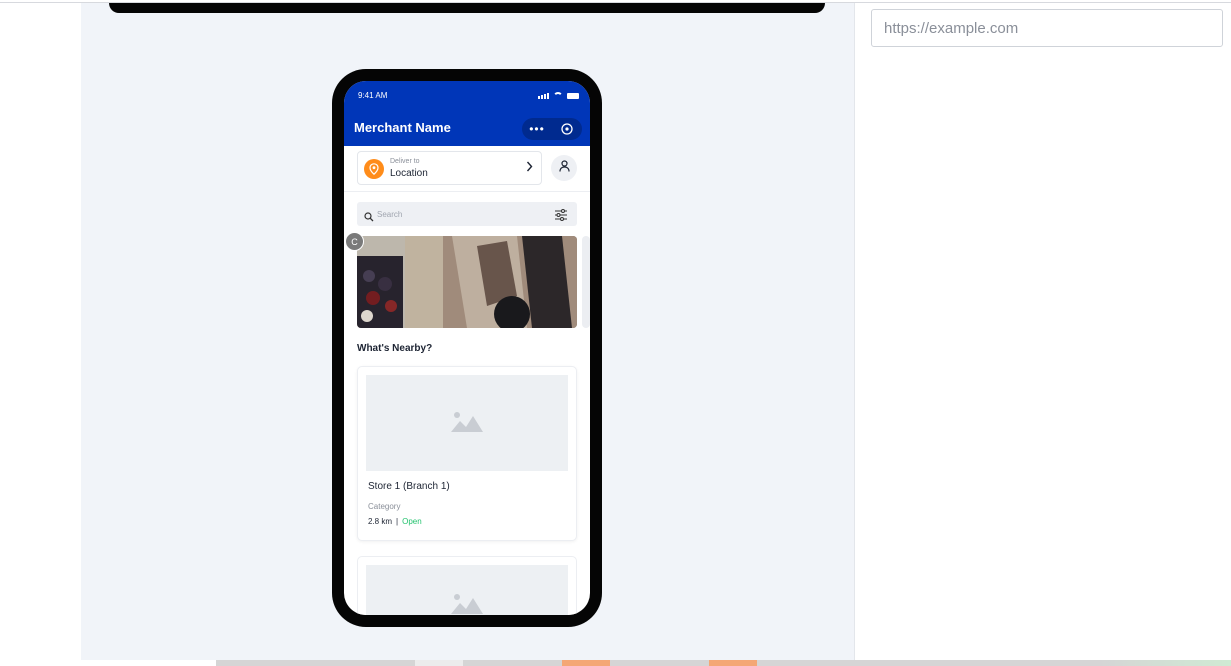  I want to click on banner-next-peek, so click(586, 282).